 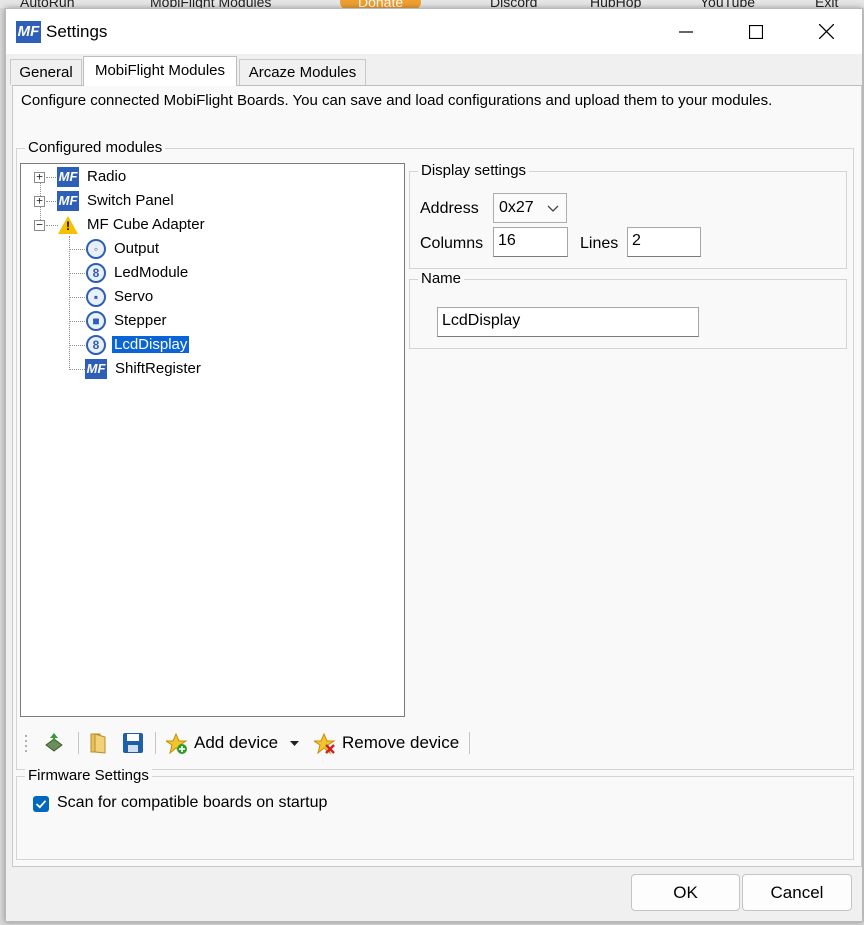 I want to click on add-device-icon, so click(x=177, y=744).